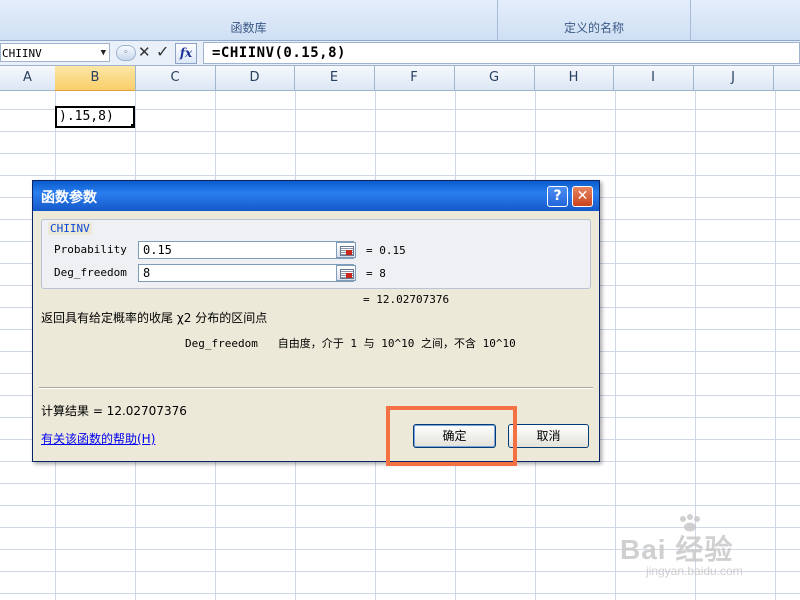 This screenshot has width=800, height=600. What do you see at coordinates (246, 250) in the screenshot?
I see `probability-input: 0.15` at bounding box center [246, 250].